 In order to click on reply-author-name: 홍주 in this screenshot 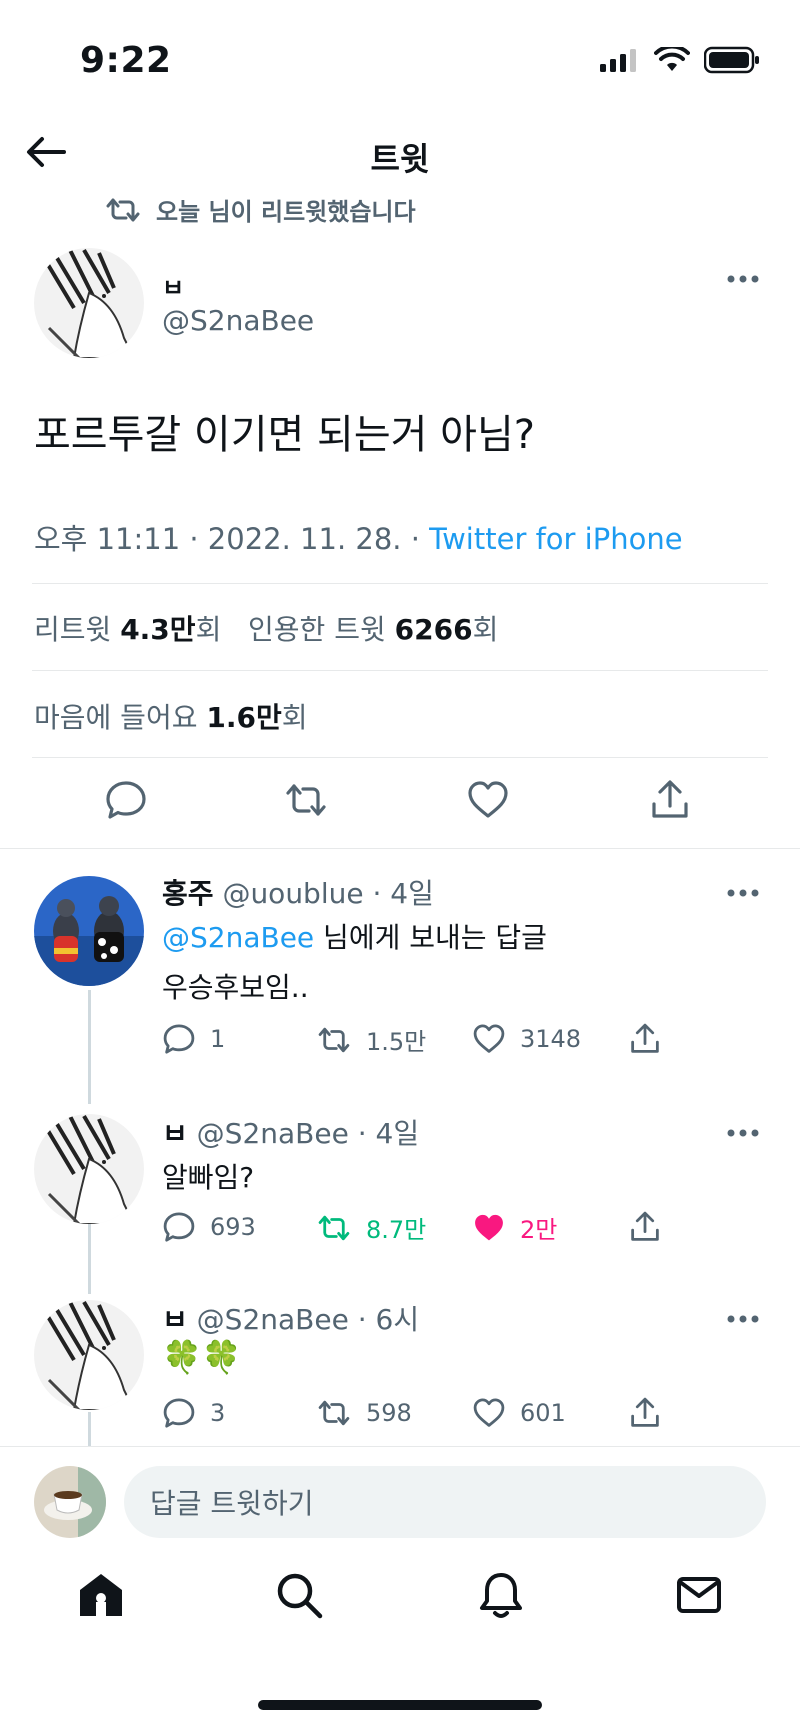, I will do `click(188, 893)`.